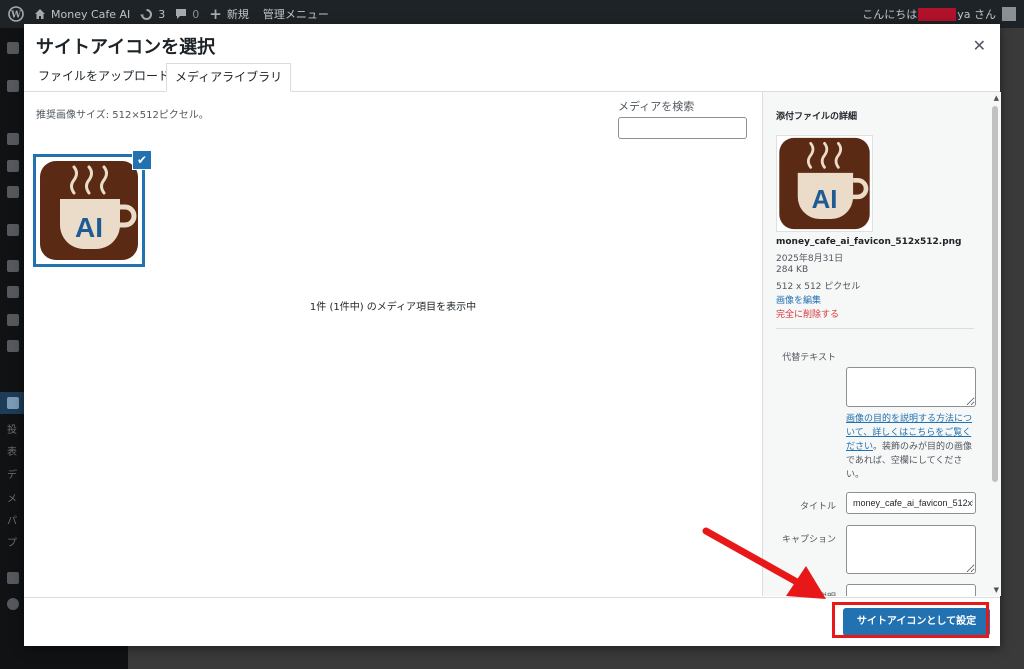 Image resolution: width=1024 pixels, height=669 pixels. I want to click on collapse-icon, so click(13, 578).